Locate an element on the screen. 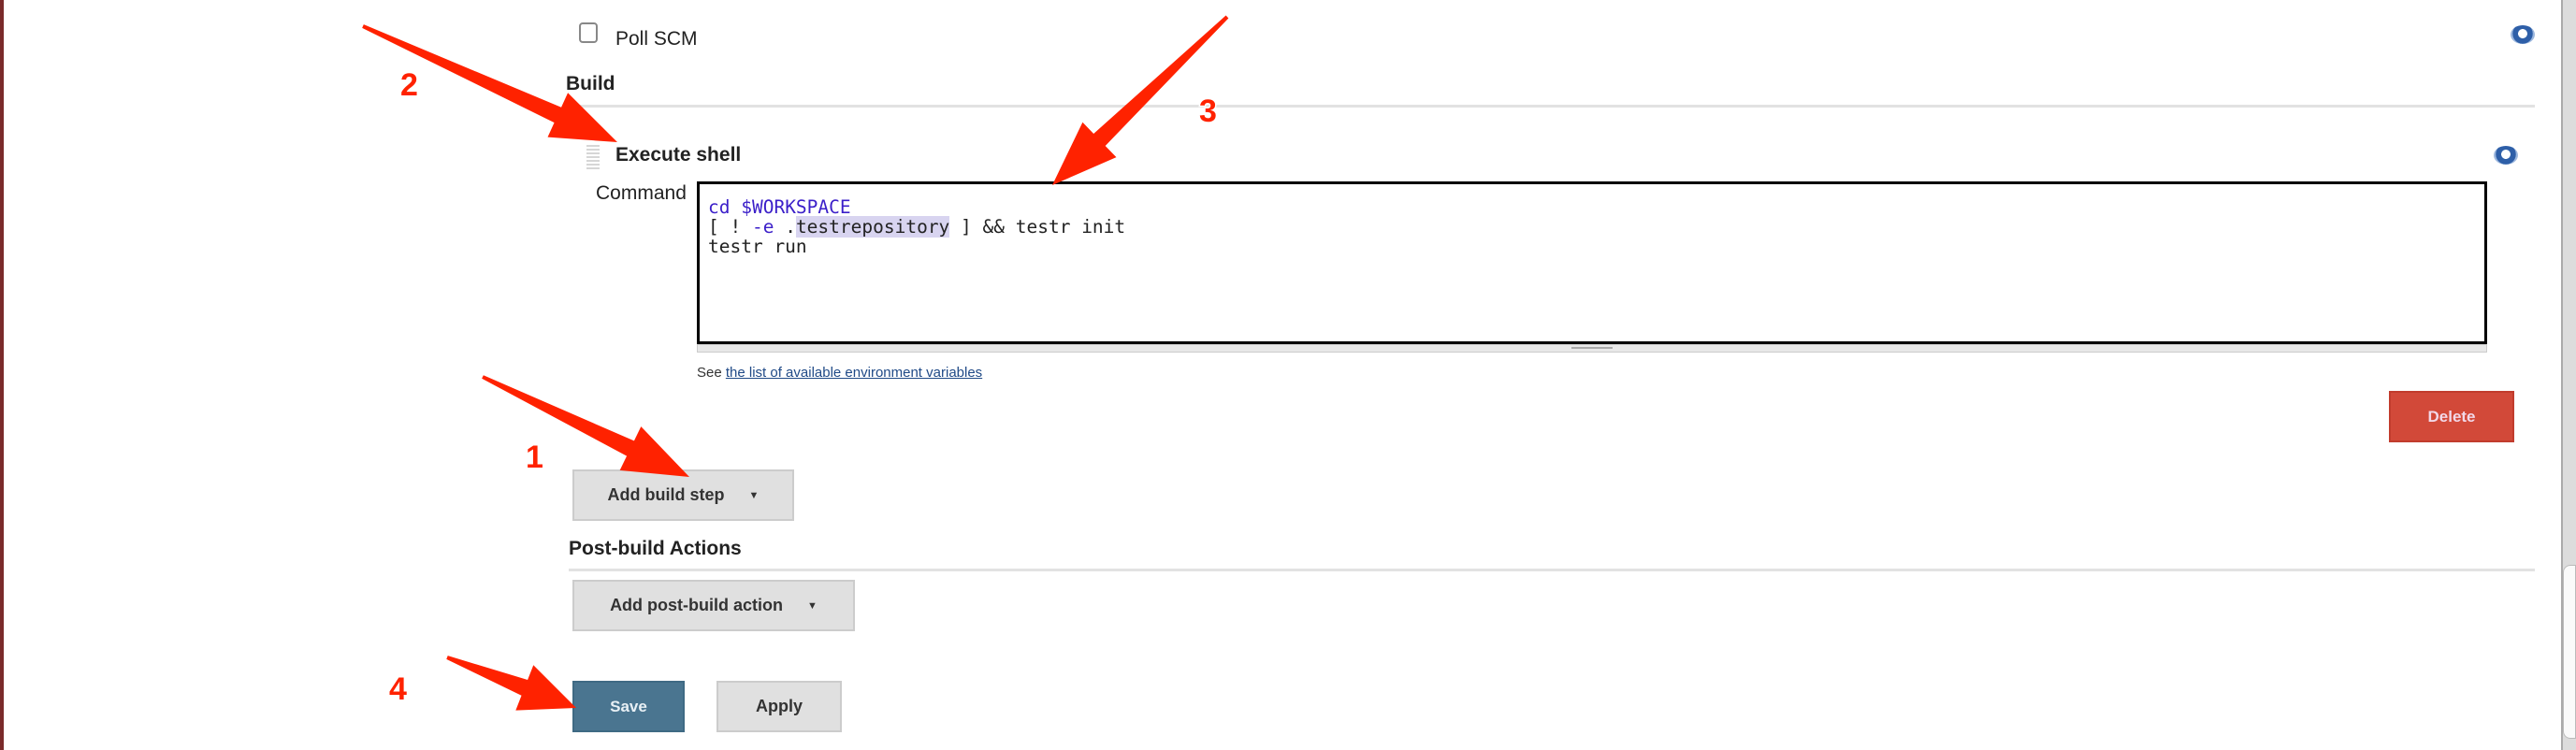 The image size is (2576, 750). annotation-number: 1 is located at coordinates (534, 457).